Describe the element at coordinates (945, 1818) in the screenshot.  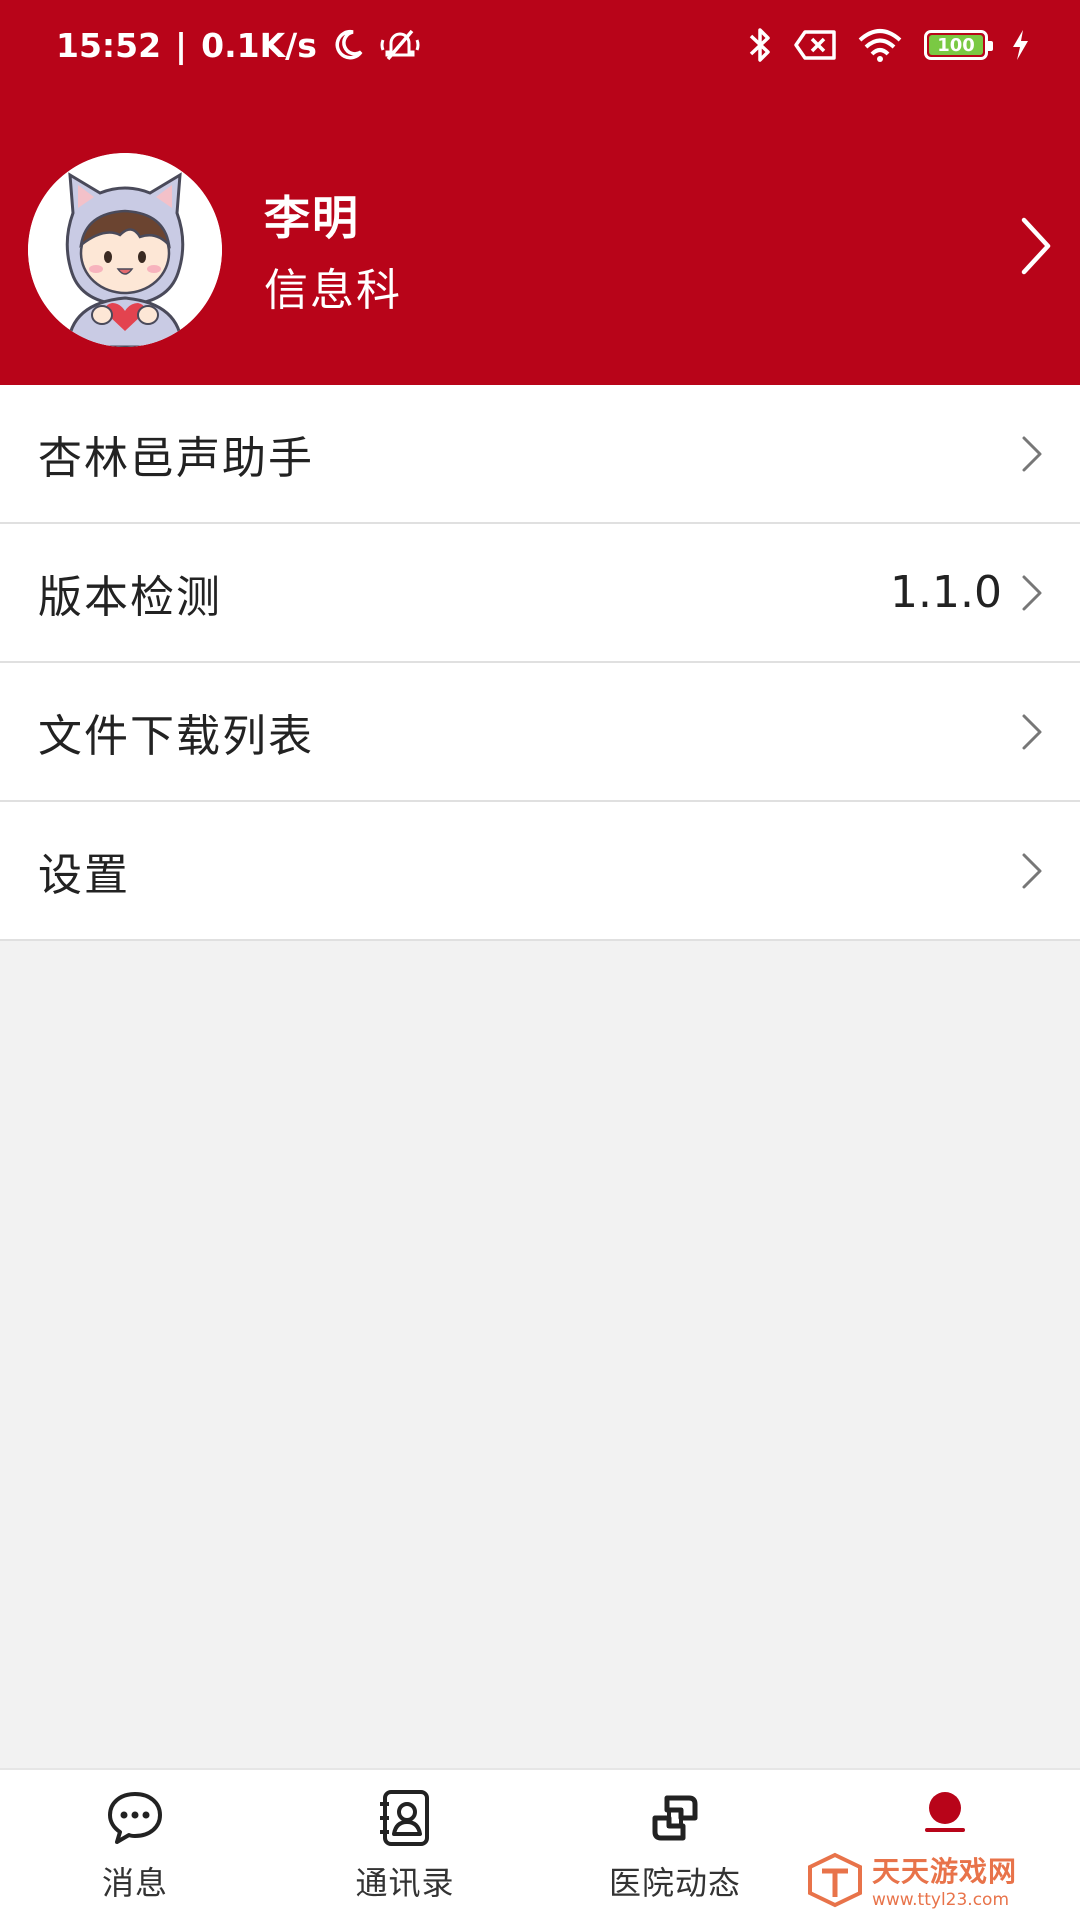
I see `user-icon` at that location.